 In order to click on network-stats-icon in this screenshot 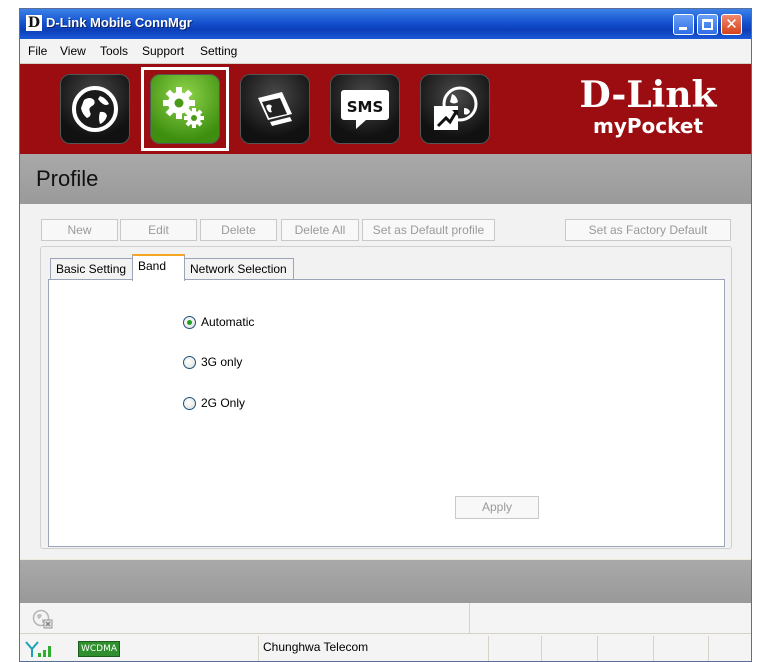, I will do `click(456, 108)`.